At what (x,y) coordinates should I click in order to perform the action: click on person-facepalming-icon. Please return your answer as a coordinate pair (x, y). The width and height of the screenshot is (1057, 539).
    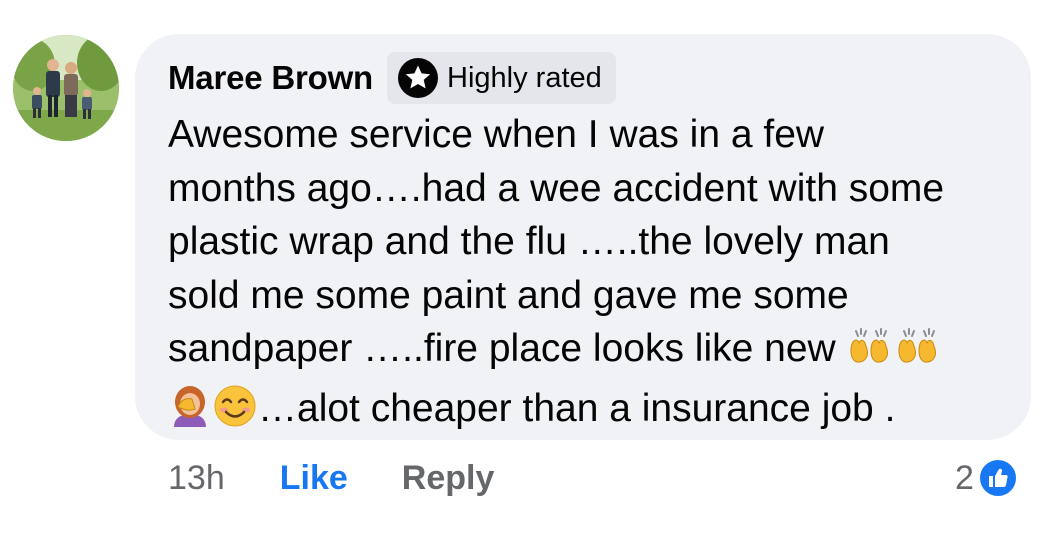
    Looking at the image, I should click on (190, 413).